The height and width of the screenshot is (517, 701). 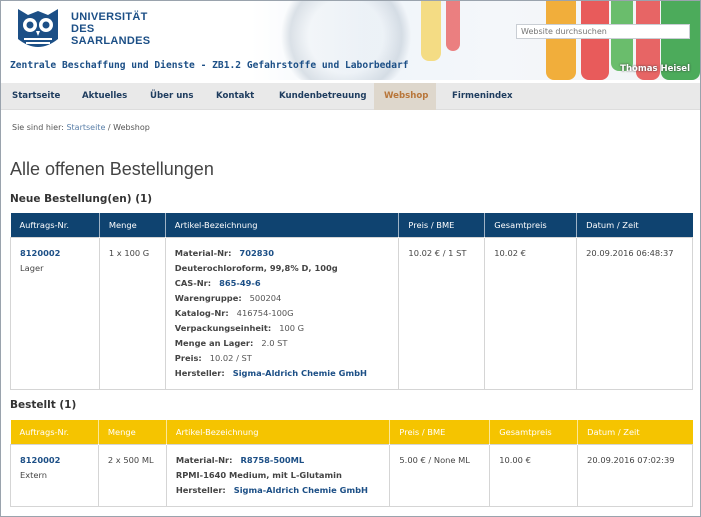 What do you see at coordinates (81, 199) in the screenshot?
I see `new-orders-title: Neue Bestellung(en) (1)` at bounding box center [81, 199].